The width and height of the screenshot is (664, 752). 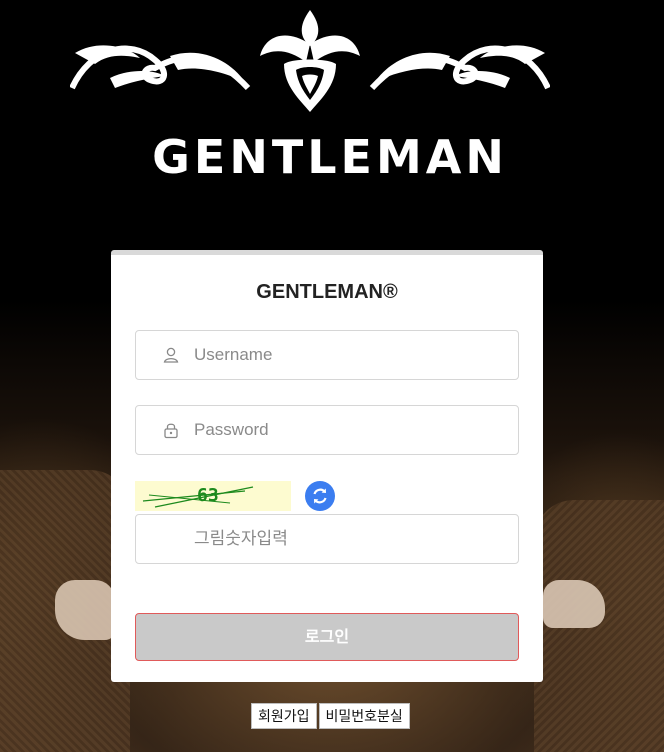 I want to click on captcha-field, so click(x=327, y=539).